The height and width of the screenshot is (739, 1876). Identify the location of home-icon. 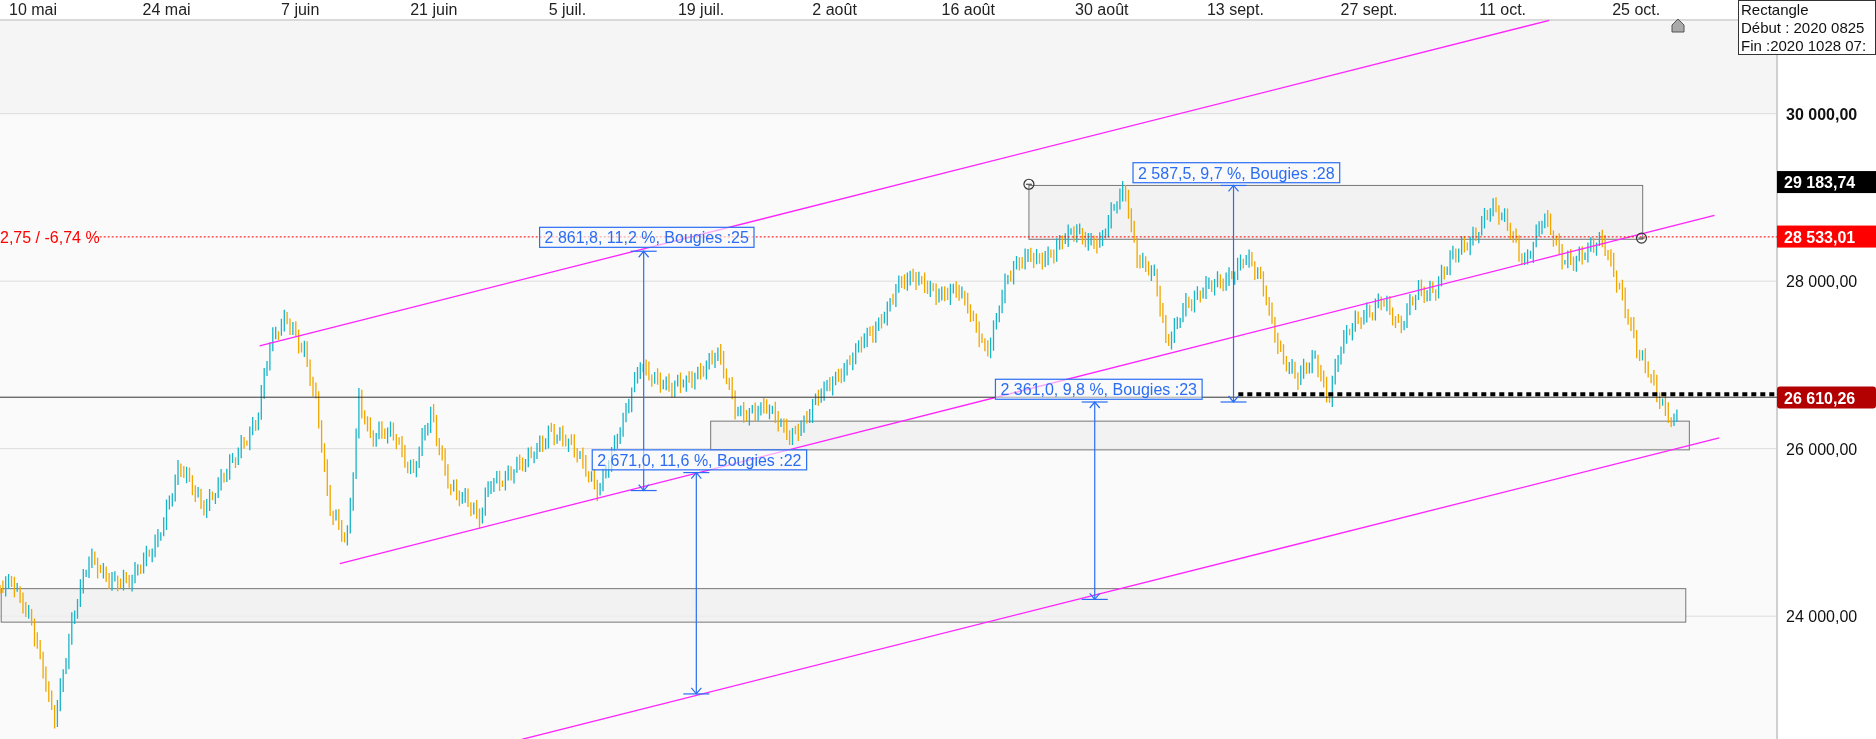
(1678, 25).